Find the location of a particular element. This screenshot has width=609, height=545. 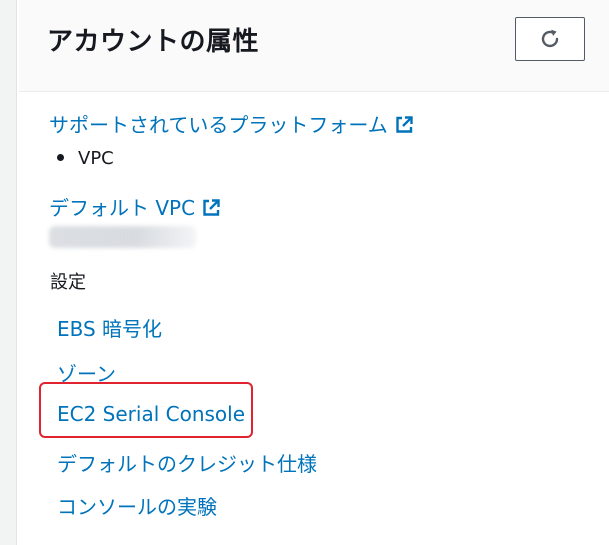

settings-heading: 設定 is located at coordinates (68, 282).